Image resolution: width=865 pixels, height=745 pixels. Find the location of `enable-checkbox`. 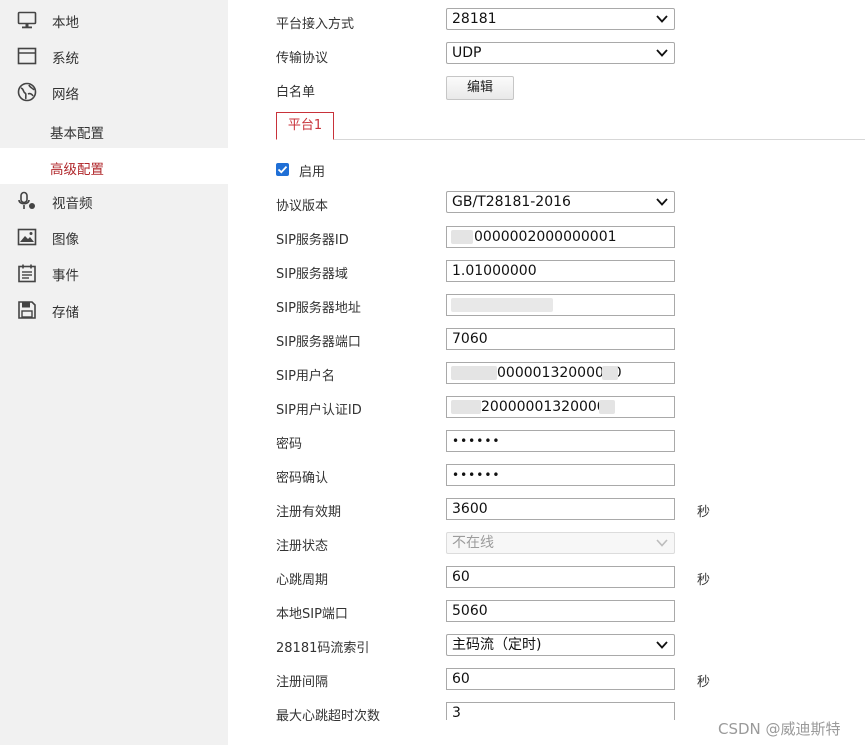

enable-checkbox is located at coordinates (282, 169).